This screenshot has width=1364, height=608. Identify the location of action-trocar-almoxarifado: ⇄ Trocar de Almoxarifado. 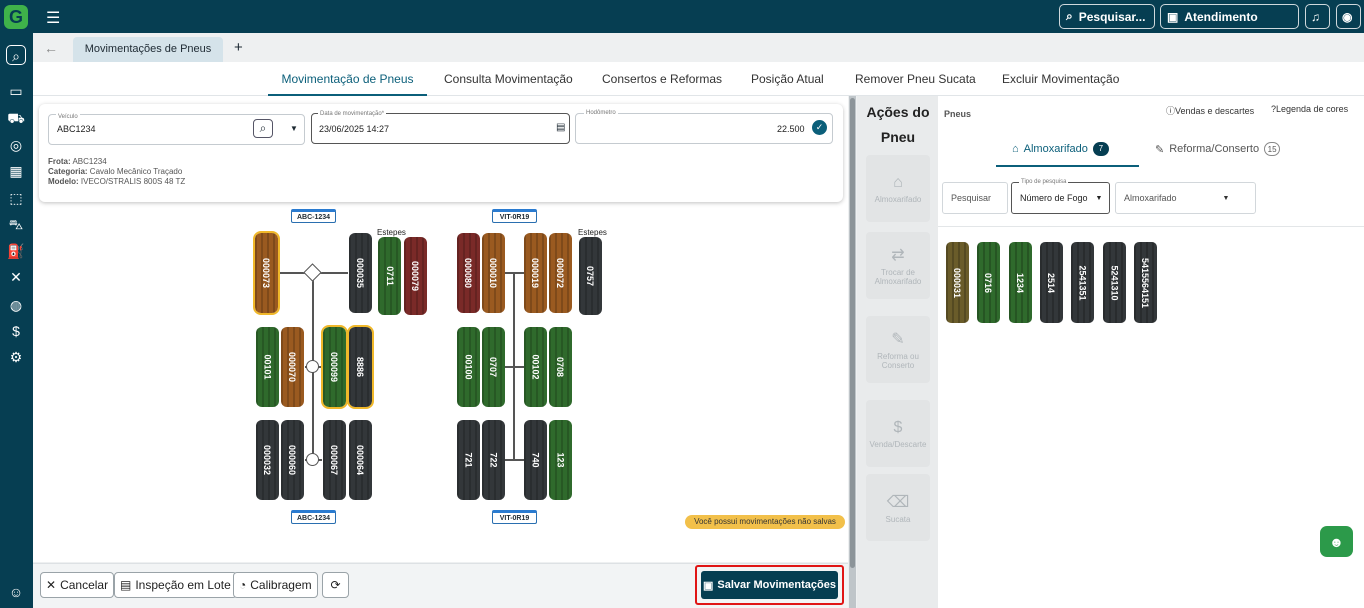
(898, 265).